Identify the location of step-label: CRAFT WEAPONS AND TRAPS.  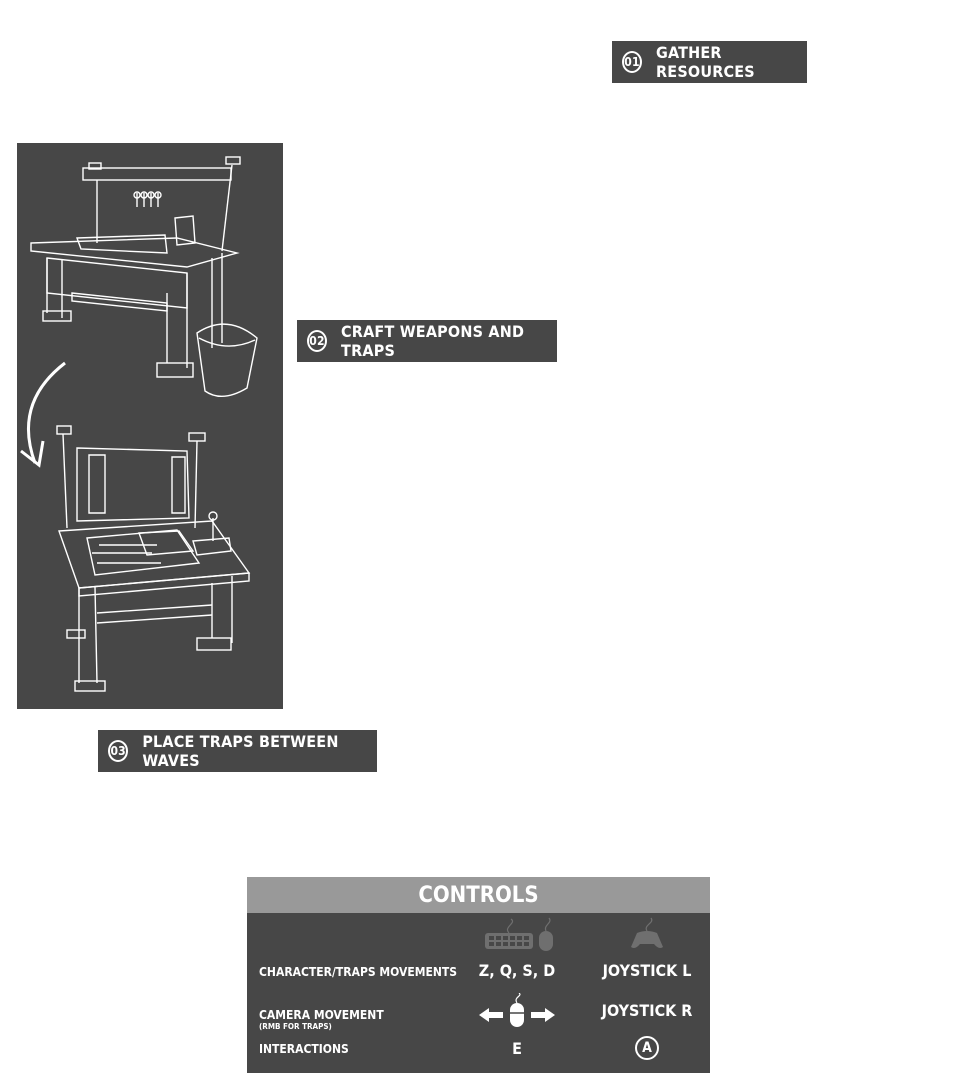
(433, 341).